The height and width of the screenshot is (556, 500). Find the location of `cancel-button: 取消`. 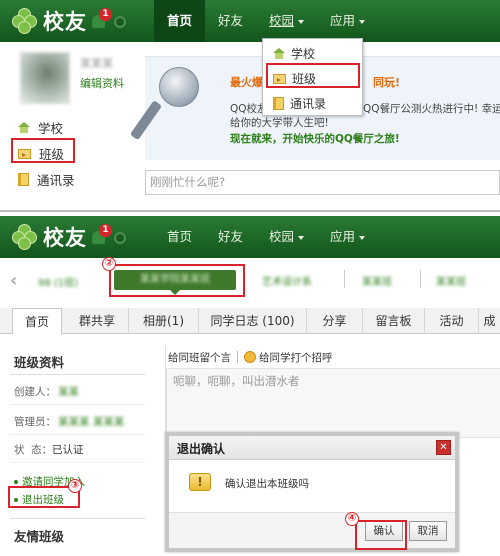

cancel-button: 取消 is located at coordinates (428, 531).